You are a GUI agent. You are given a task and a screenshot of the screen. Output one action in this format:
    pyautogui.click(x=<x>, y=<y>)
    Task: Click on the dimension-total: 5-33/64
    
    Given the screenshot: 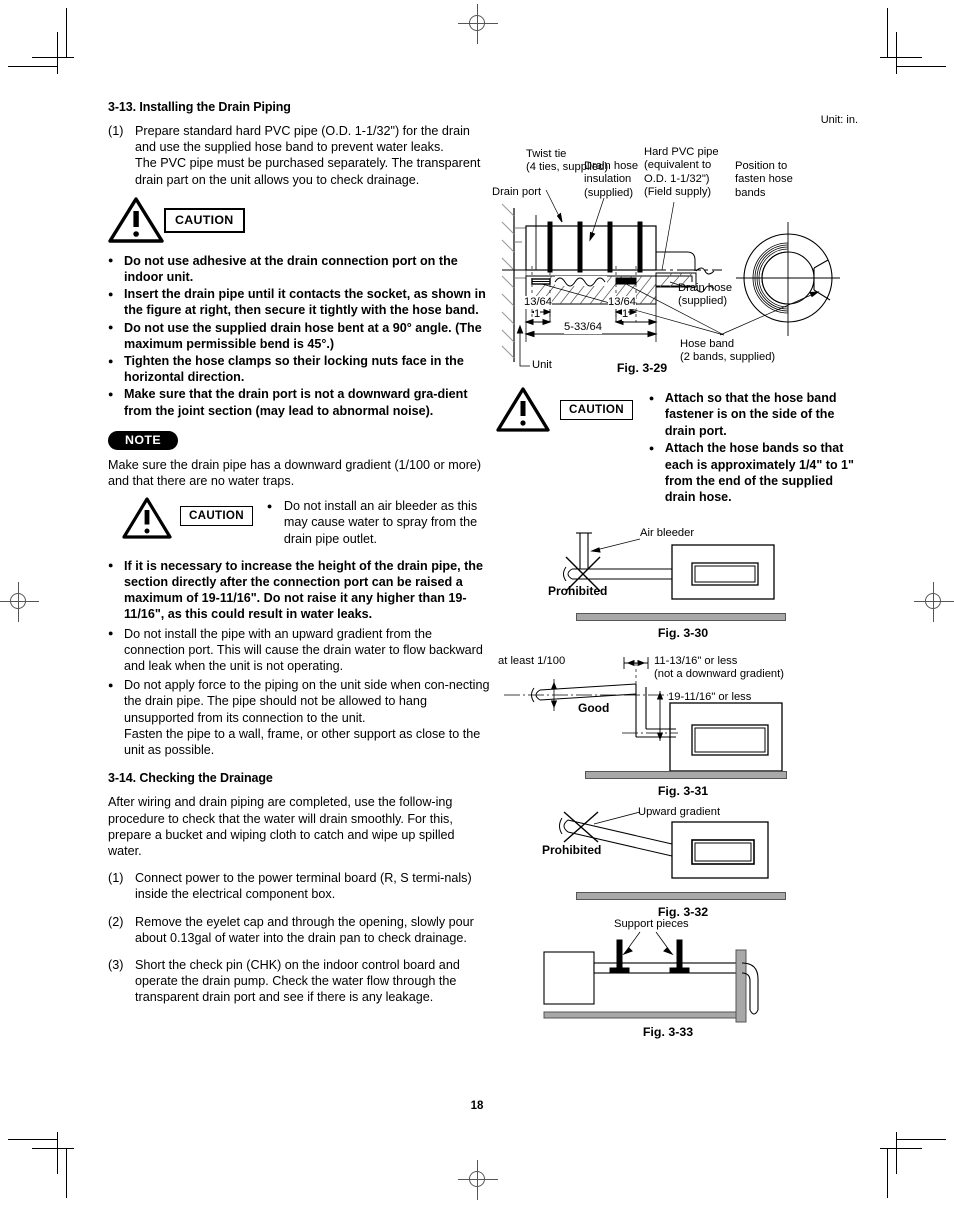 What is the action you would take?
    pyautogui.click(x=583, y=328)
    